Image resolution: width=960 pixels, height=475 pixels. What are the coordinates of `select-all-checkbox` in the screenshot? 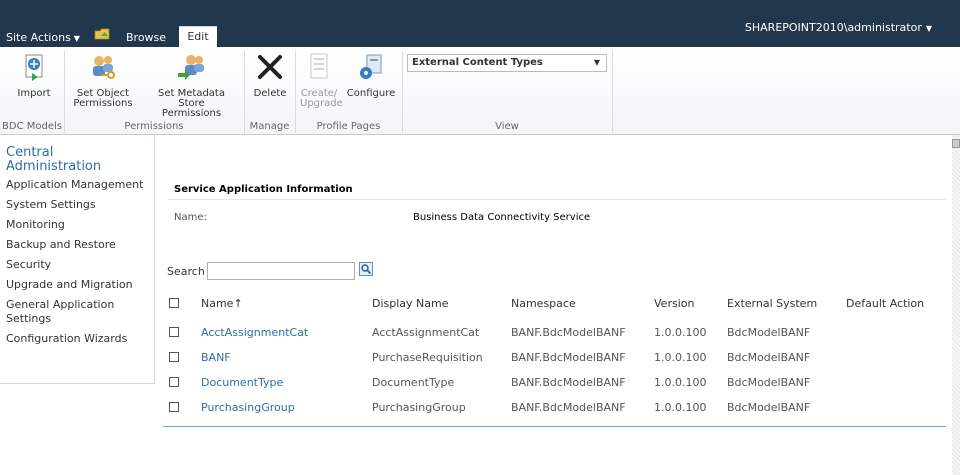 It's located at (174, 303).